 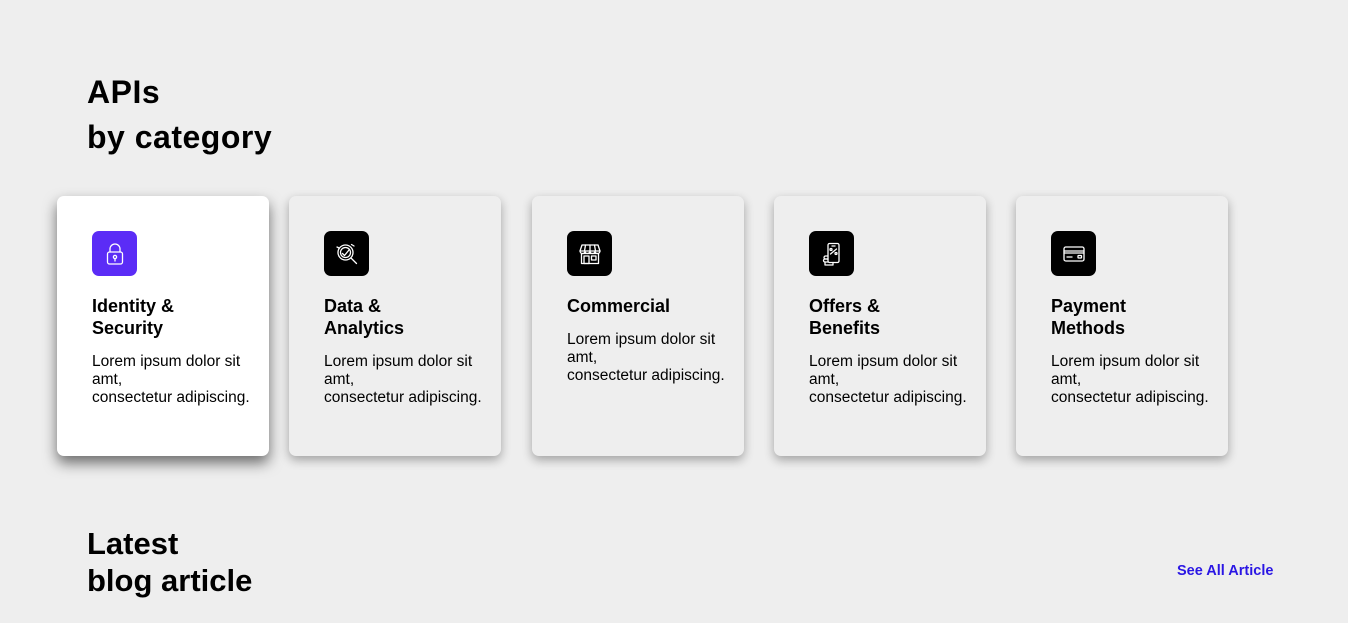 I want to click on see-all-articles-link: See All Article, so click(x=1225, y=571).